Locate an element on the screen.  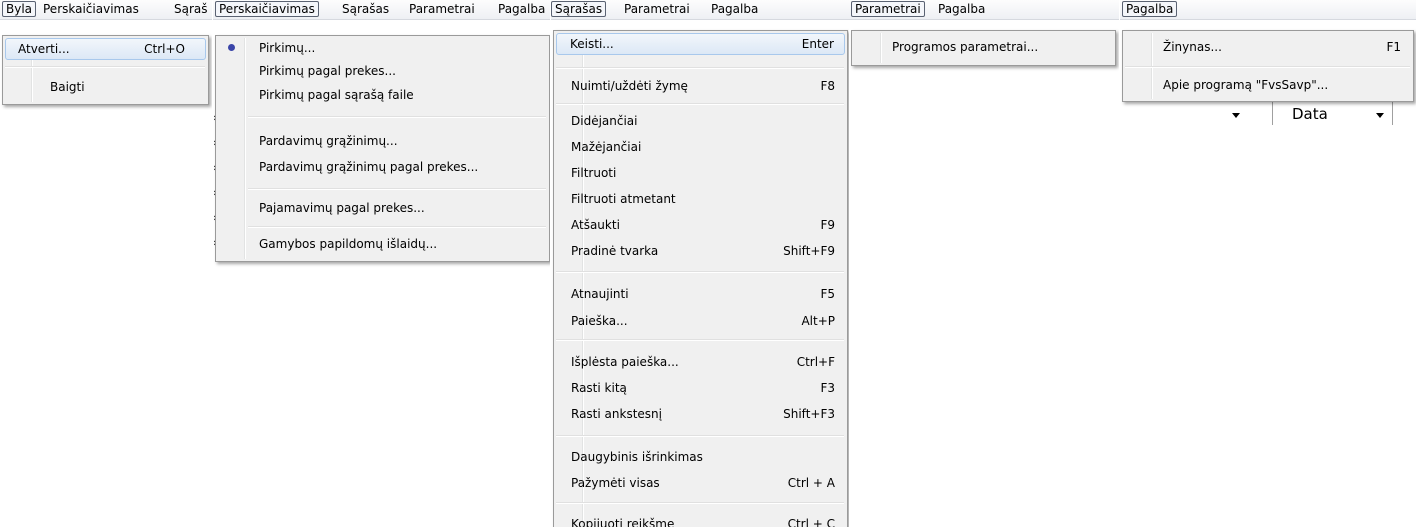
menu-item-label: Daugybinis išrinkimas is located at coordinates (637, 457).